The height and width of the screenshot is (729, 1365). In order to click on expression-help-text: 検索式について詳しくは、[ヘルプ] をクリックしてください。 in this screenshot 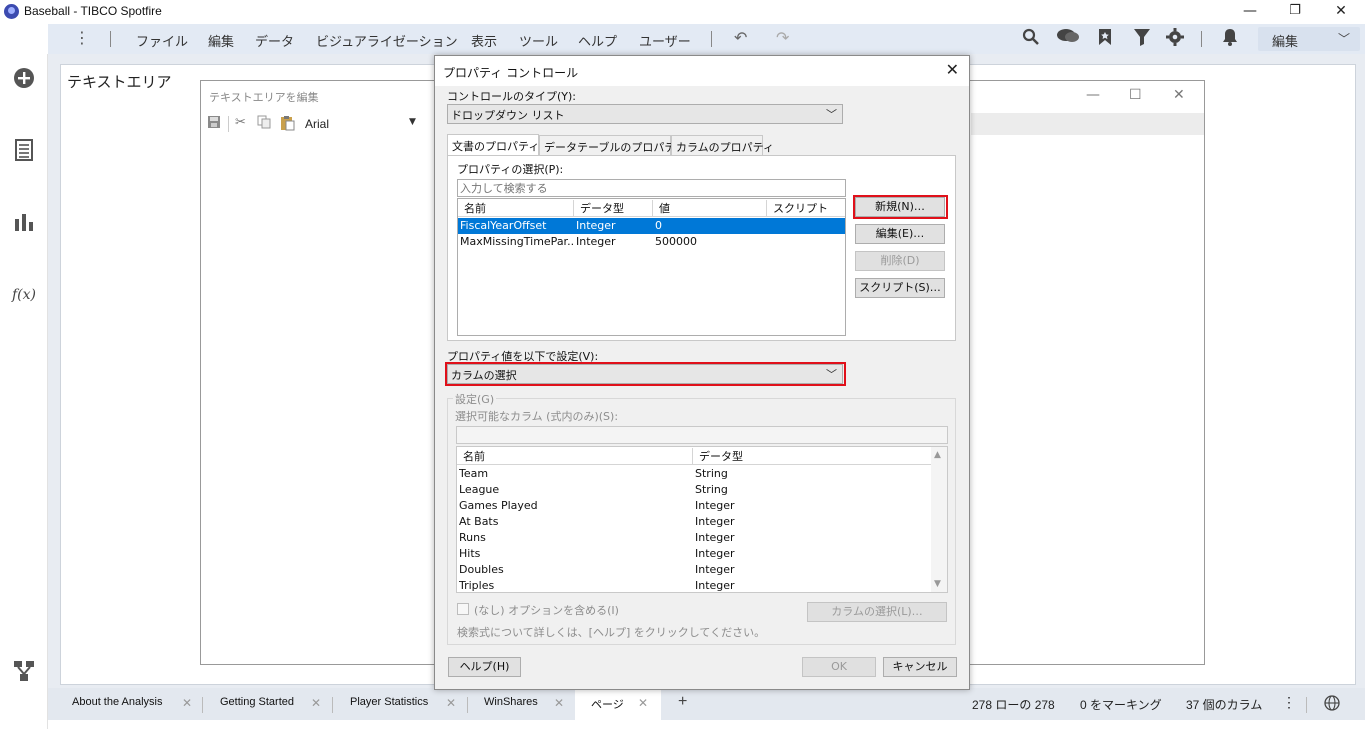, I will do `click(611, 632)`.